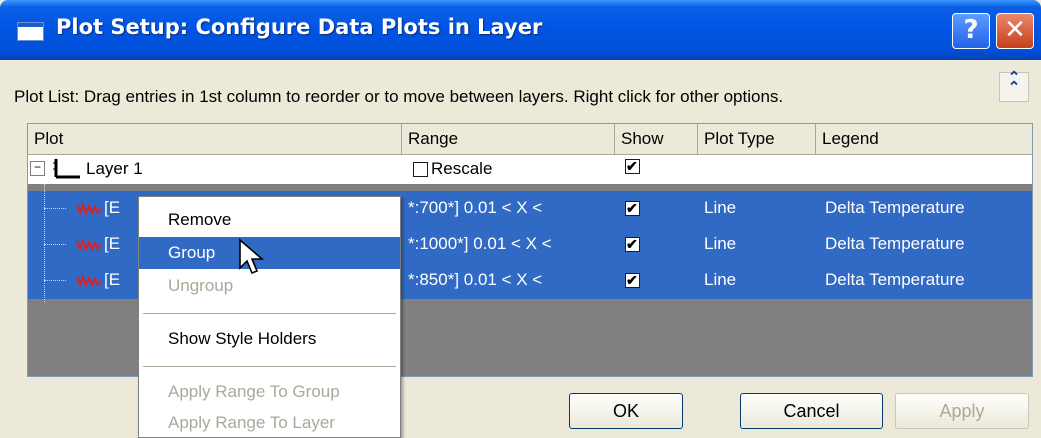 The height and width of the screenshot is (438, 1041). Describe the element at coordinates (114, 168) in the screenshot. I see `layer-label: Layer 1` at that location.